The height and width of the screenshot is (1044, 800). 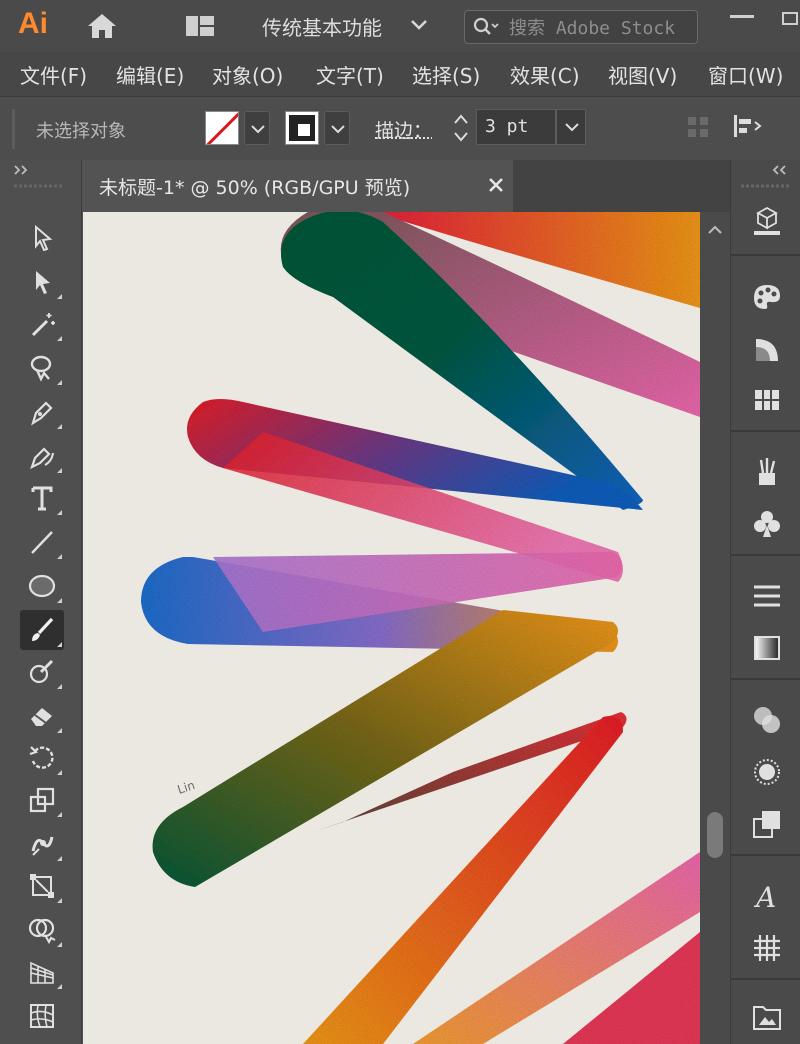 I want to click on eraser-icon, so click(x=42, y=716).